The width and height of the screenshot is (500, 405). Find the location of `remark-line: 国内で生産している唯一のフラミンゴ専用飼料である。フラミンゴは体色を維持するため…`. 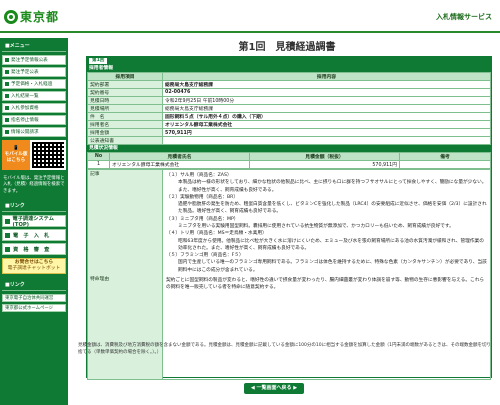

remark-line: 国内で生産している唯一のフラミンゴ専用飼料である。フラミンゴは体色を維持するため… is located at coordinates (332, 266).